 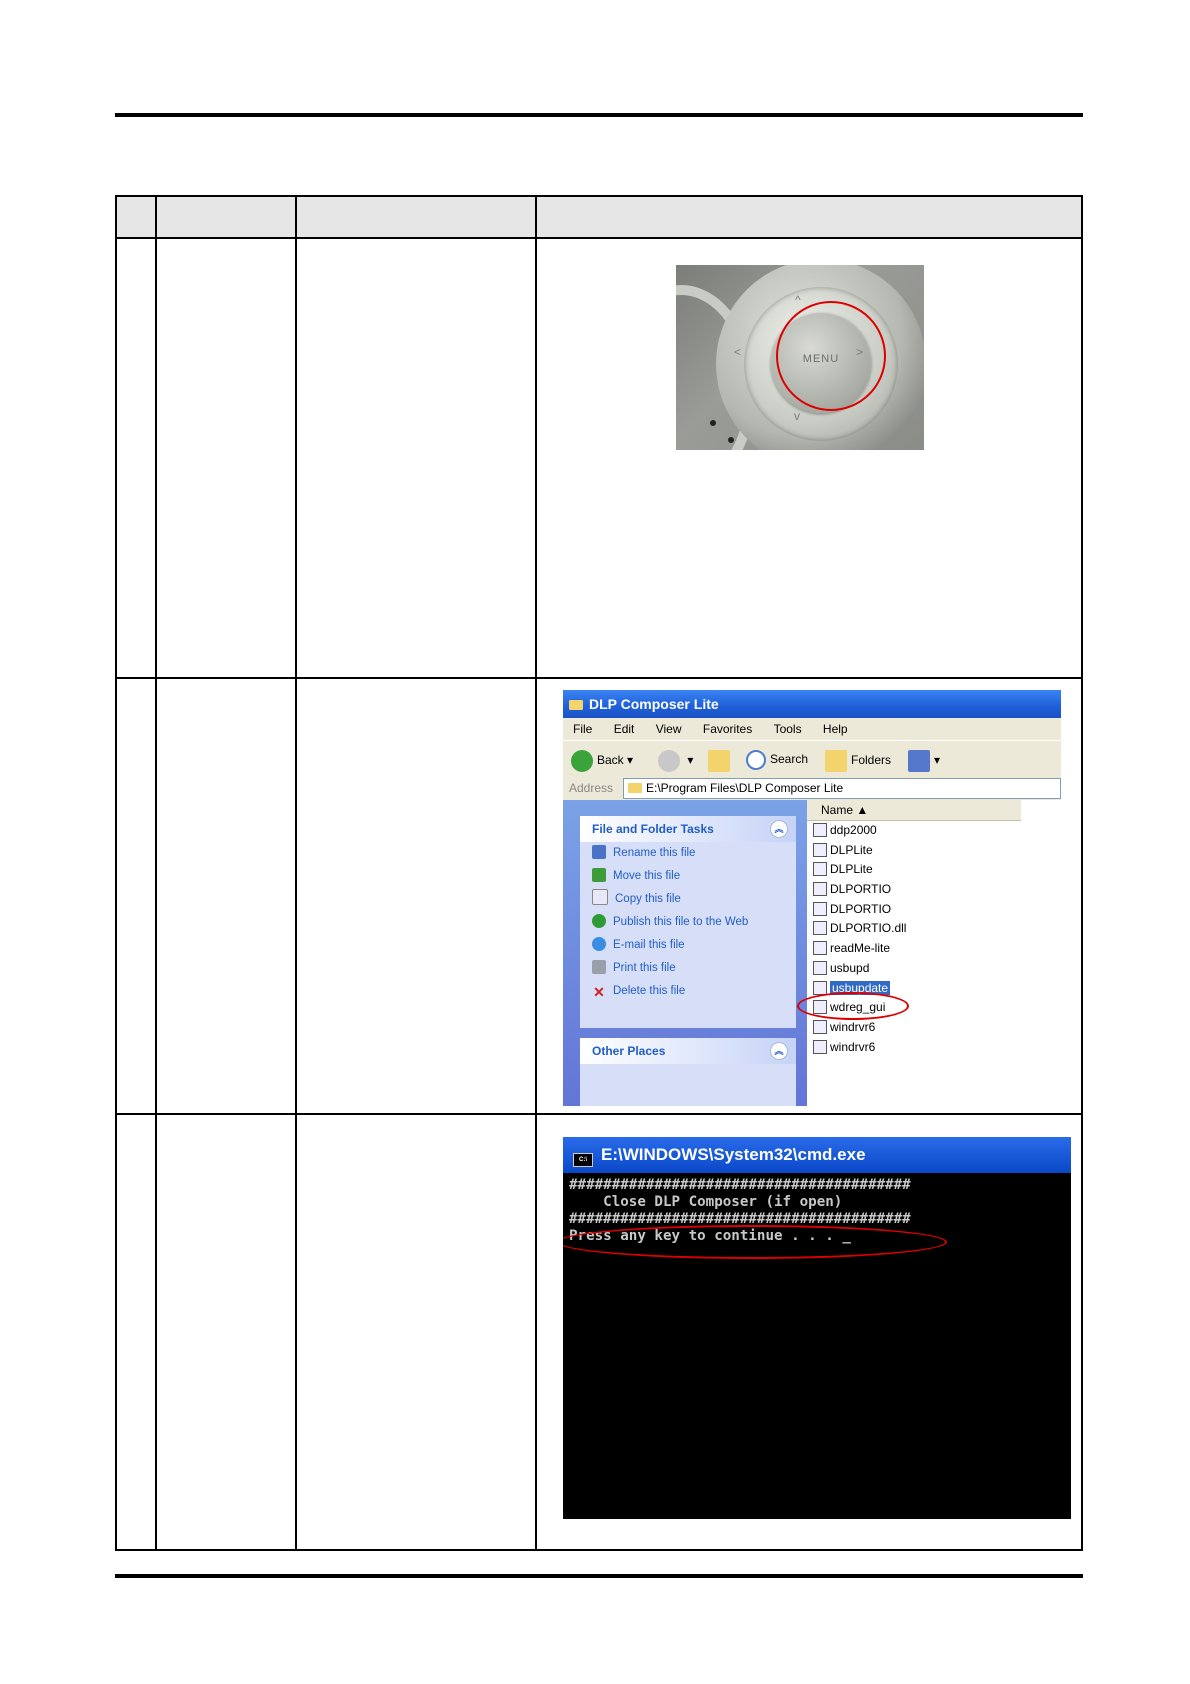 What do you see at coordinates (624, 729) in the screenshot?
I see `menu-edit: Edit` at bounding box center [624, 729].